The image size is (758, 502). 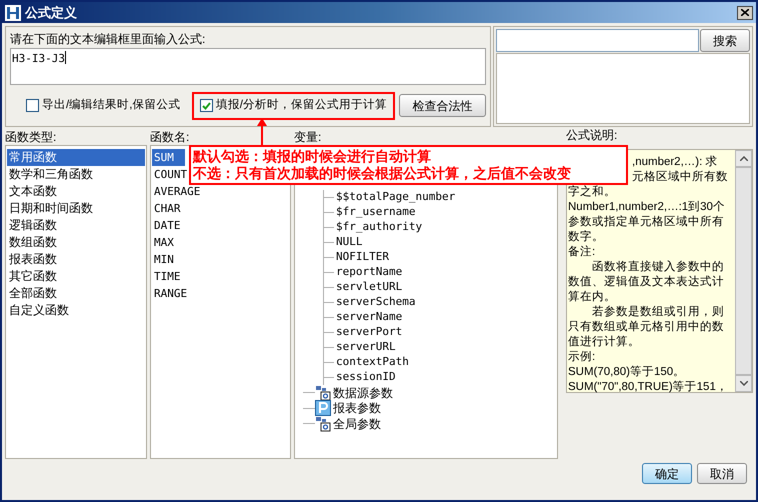 What do you see at coordinates (365, 377) in the screenshot?
I see `tree-node: sessionID` at bounding box center [365, 377].